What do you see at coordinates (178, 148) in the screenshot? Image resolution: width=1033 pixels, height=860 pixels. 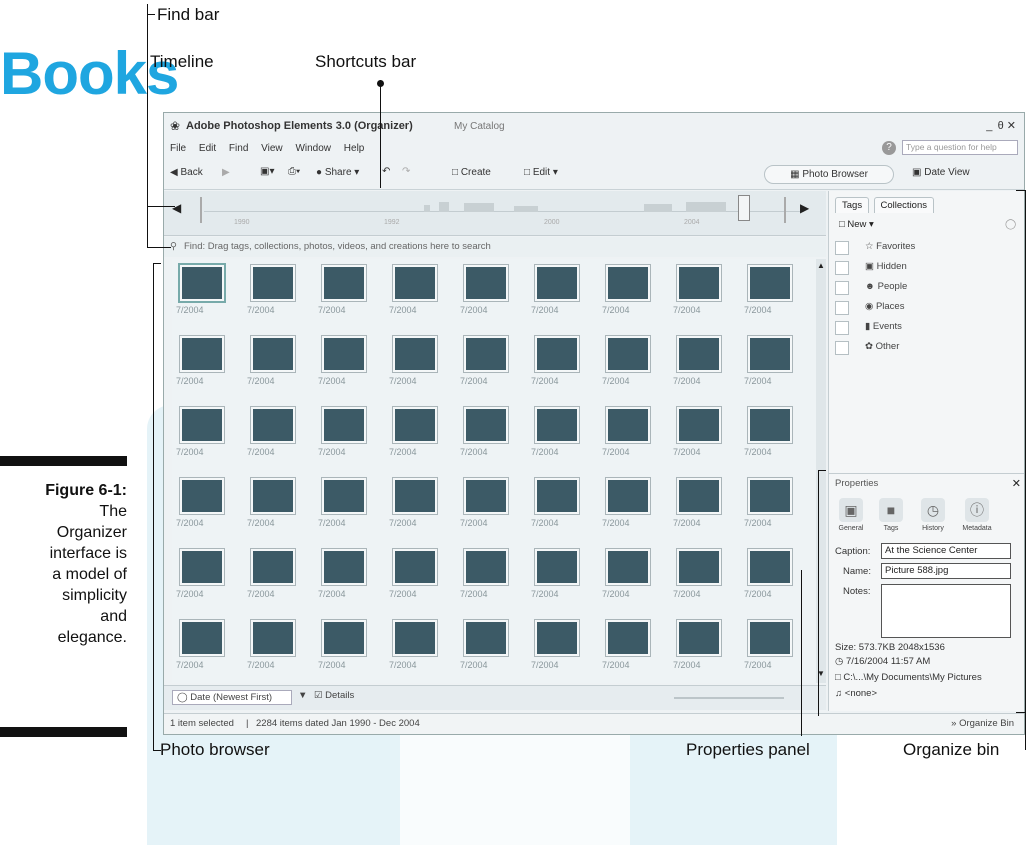 I see `menu-file: File` at bounding box center [178, 148].